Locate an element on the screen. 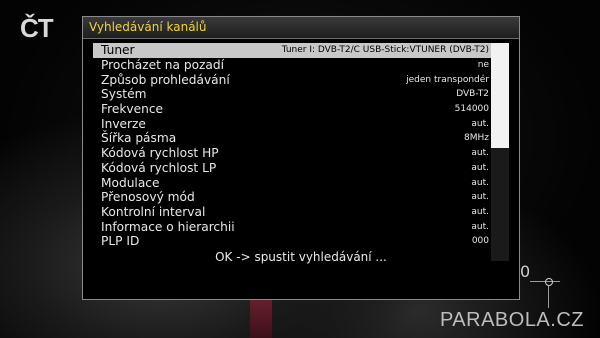 Image resolution: width=600 pixels, height=338 pixels. scrollbar-thumb is located at coordinates (500, 95).